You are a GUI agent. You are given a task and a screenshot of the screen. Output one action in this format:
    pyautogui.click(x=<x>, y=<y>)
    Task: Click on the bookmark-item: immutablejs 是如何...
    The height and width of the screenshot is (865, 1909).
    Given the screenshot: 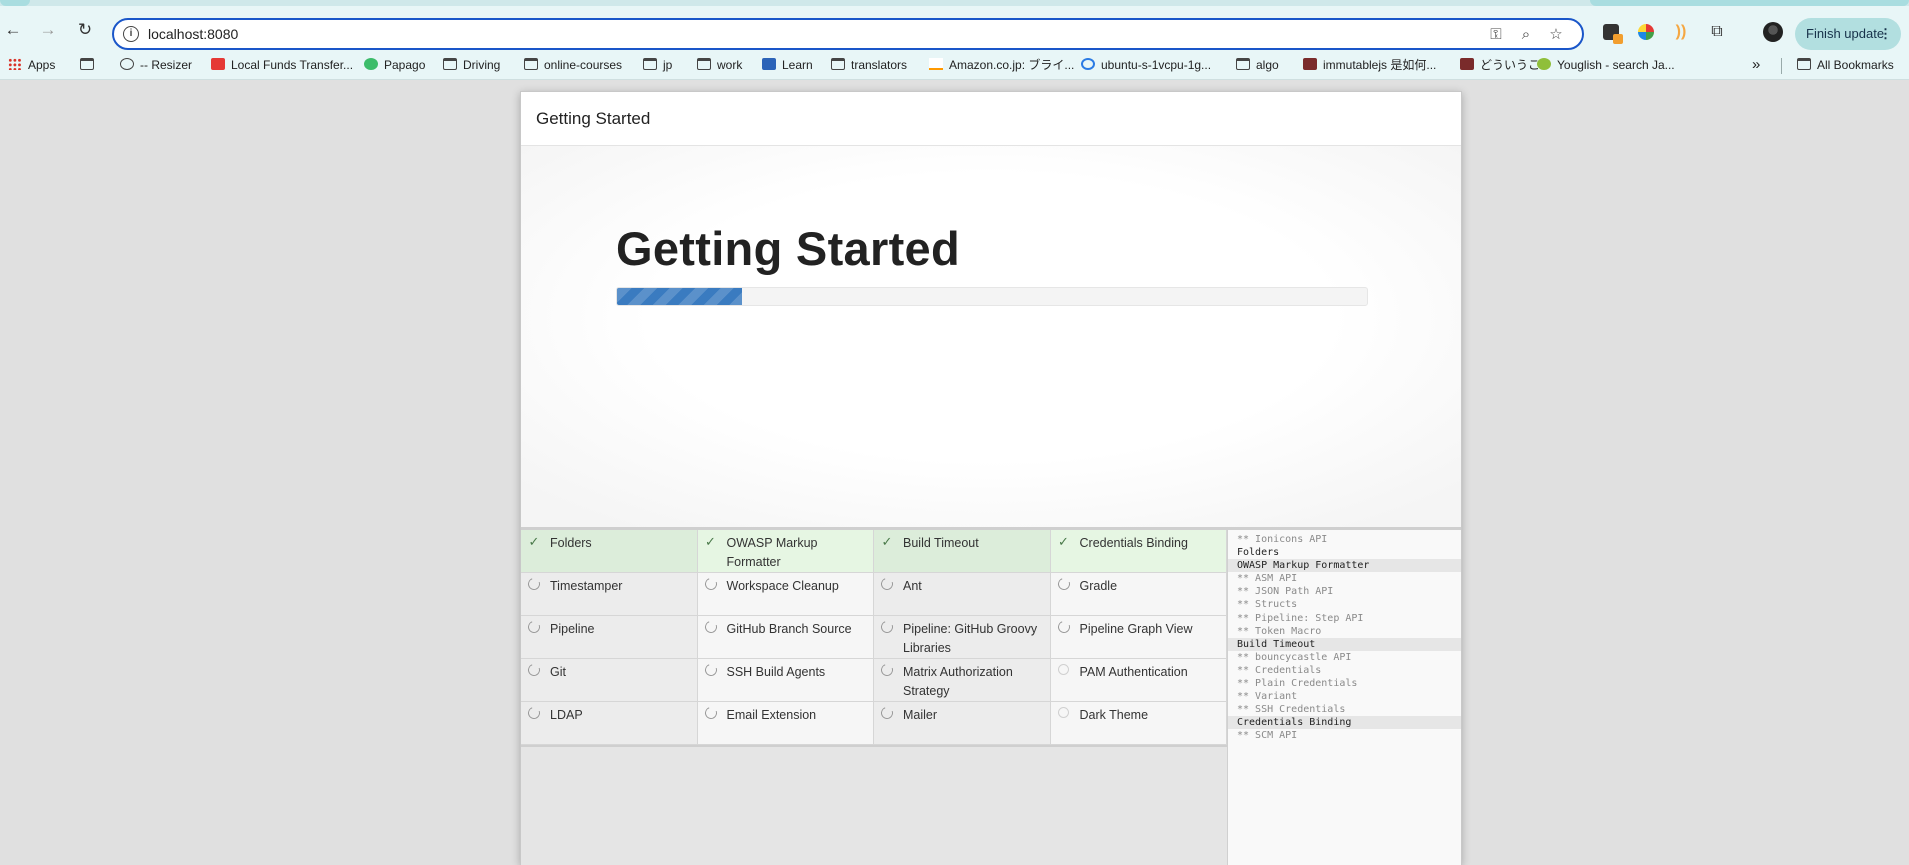 What is the action you would take?
    pyautogui.click(x=1369, y=65)
    